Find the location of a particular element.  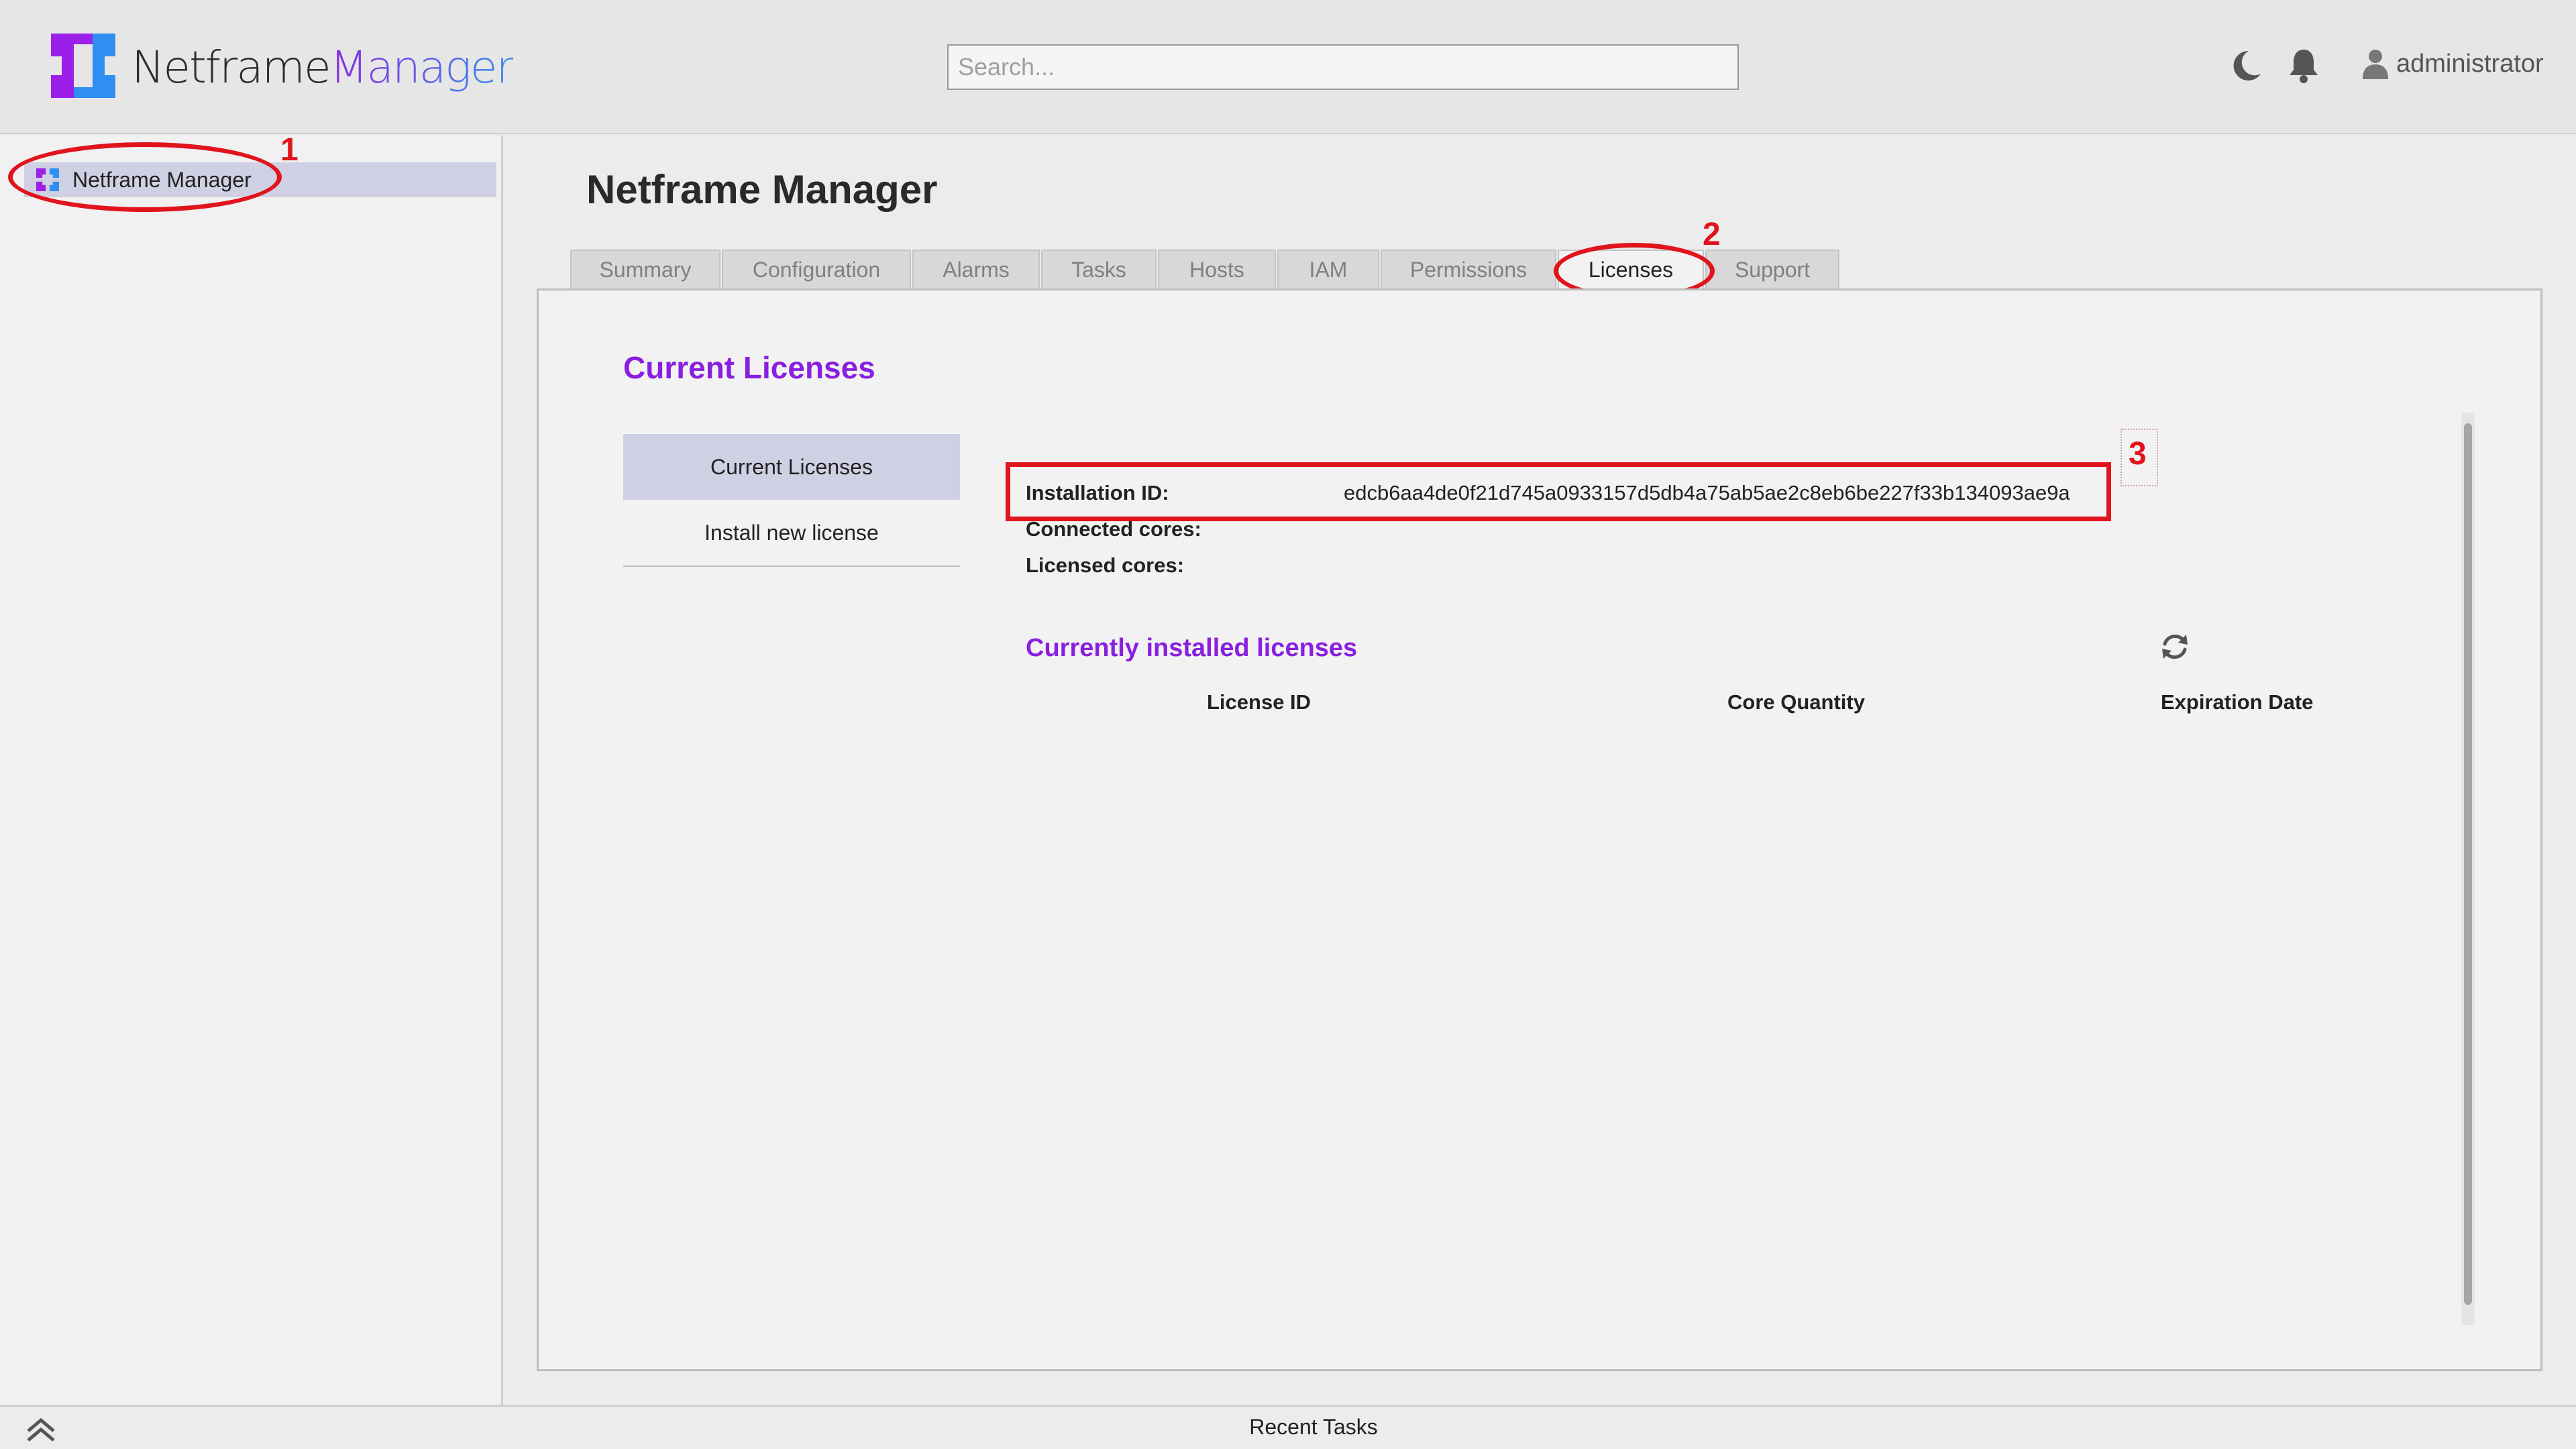

page-title: Netframe Manager is located at coordinates (762, 189).